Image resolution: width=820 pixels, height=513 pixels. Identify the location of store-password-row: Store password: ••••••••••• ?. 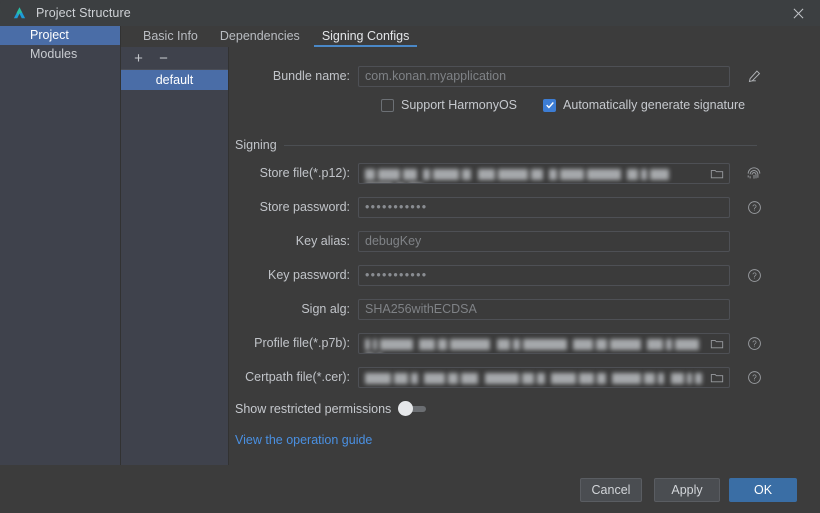
(524, 207).